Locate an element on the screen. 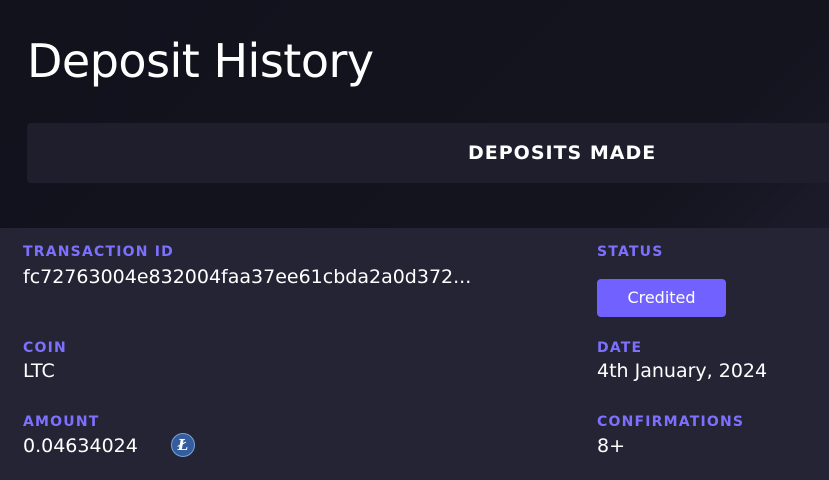 This screenshot has width=829, height=480. status-label: STATUS is located at coordinates (630, 252).